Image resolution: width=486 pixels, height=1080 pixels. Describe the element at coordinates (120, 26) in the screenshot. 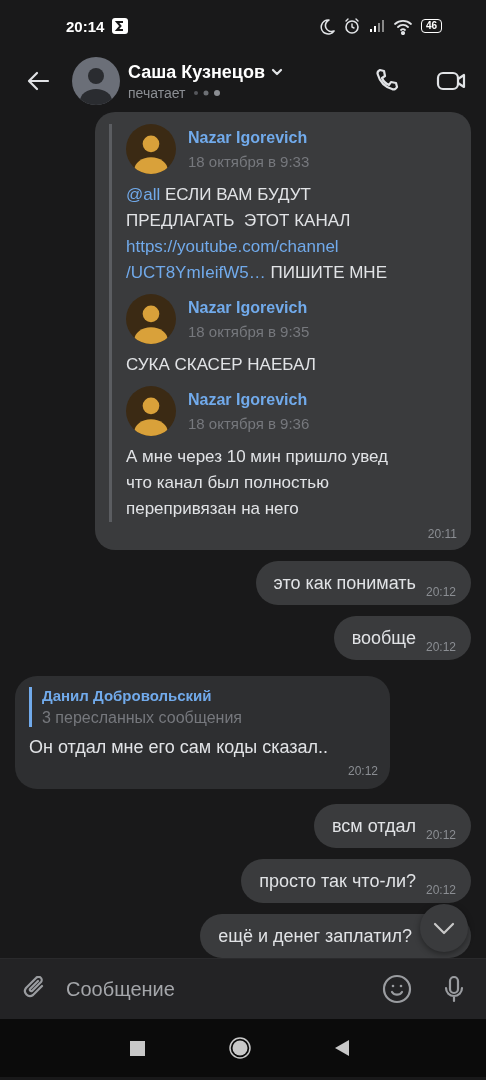

I see `sigma-icon` at that location.